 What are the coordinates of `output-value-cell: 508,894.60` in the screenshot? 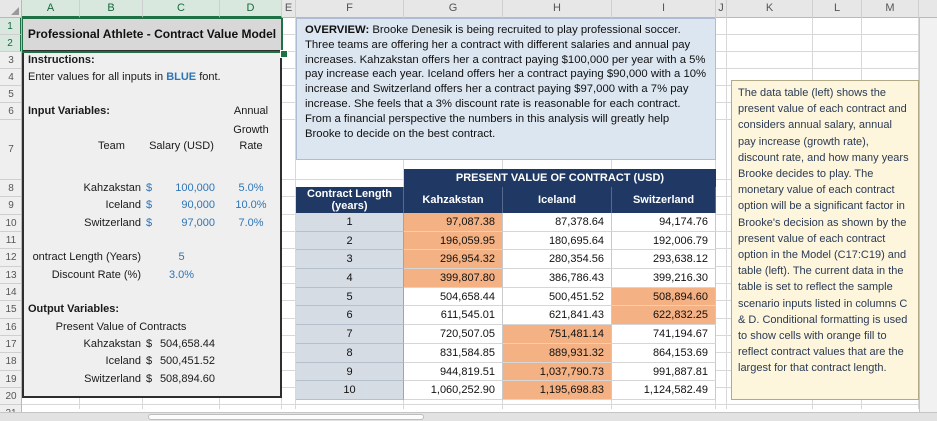 It's located at (183, 379).